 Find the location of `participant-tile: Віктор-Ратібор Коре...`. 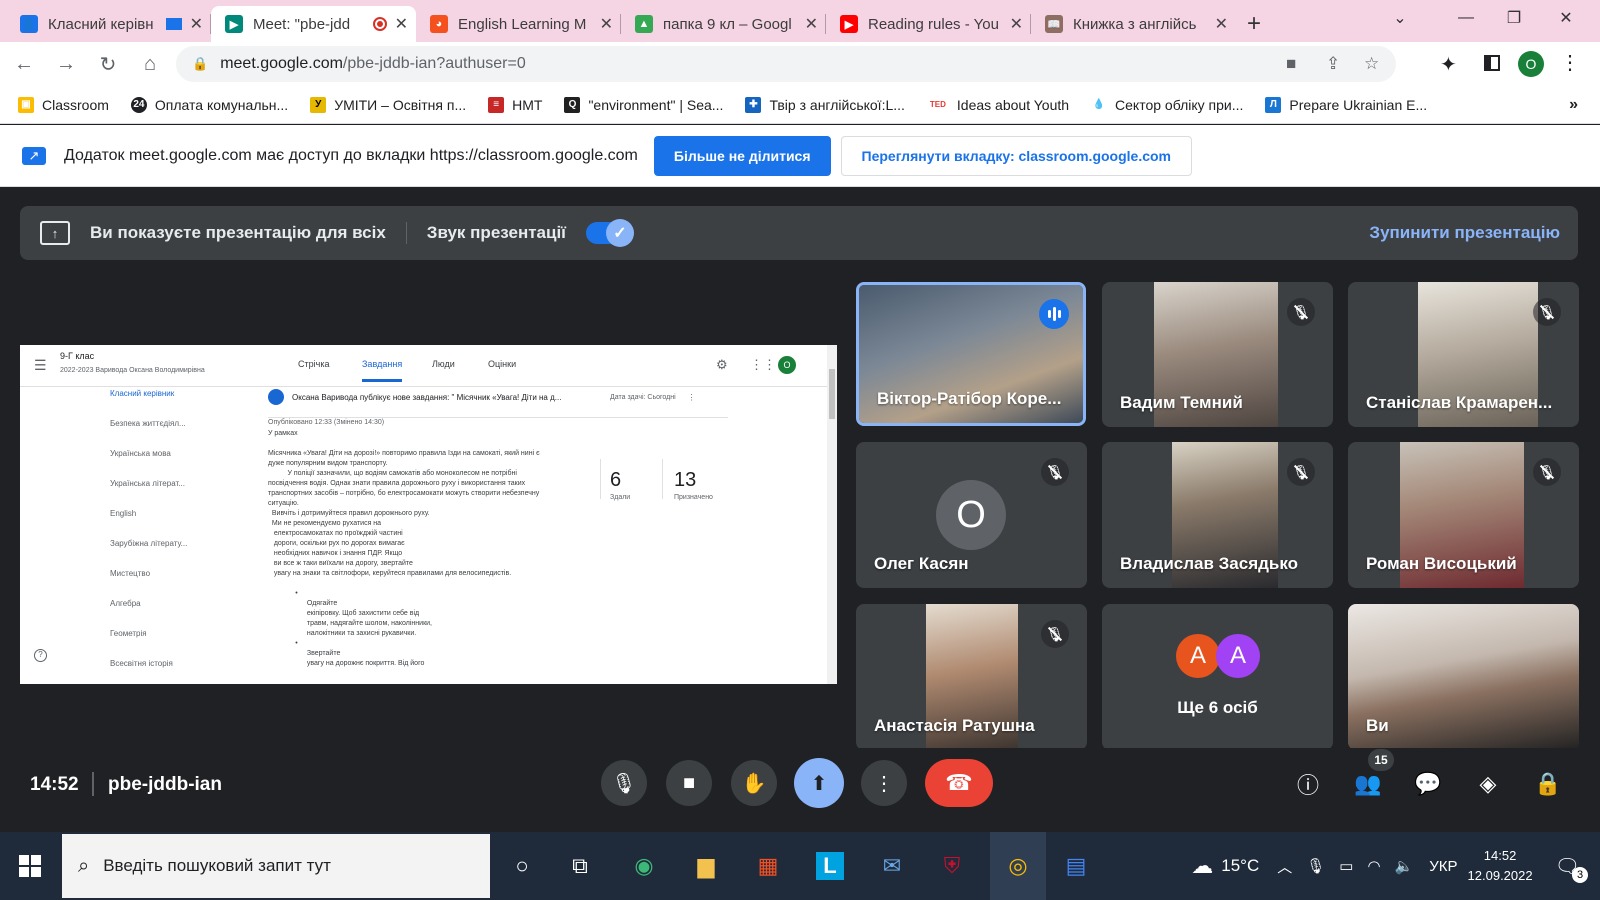

participant-tile: Віктор-Ратібор Коре... is located at coordinates (971, 354).